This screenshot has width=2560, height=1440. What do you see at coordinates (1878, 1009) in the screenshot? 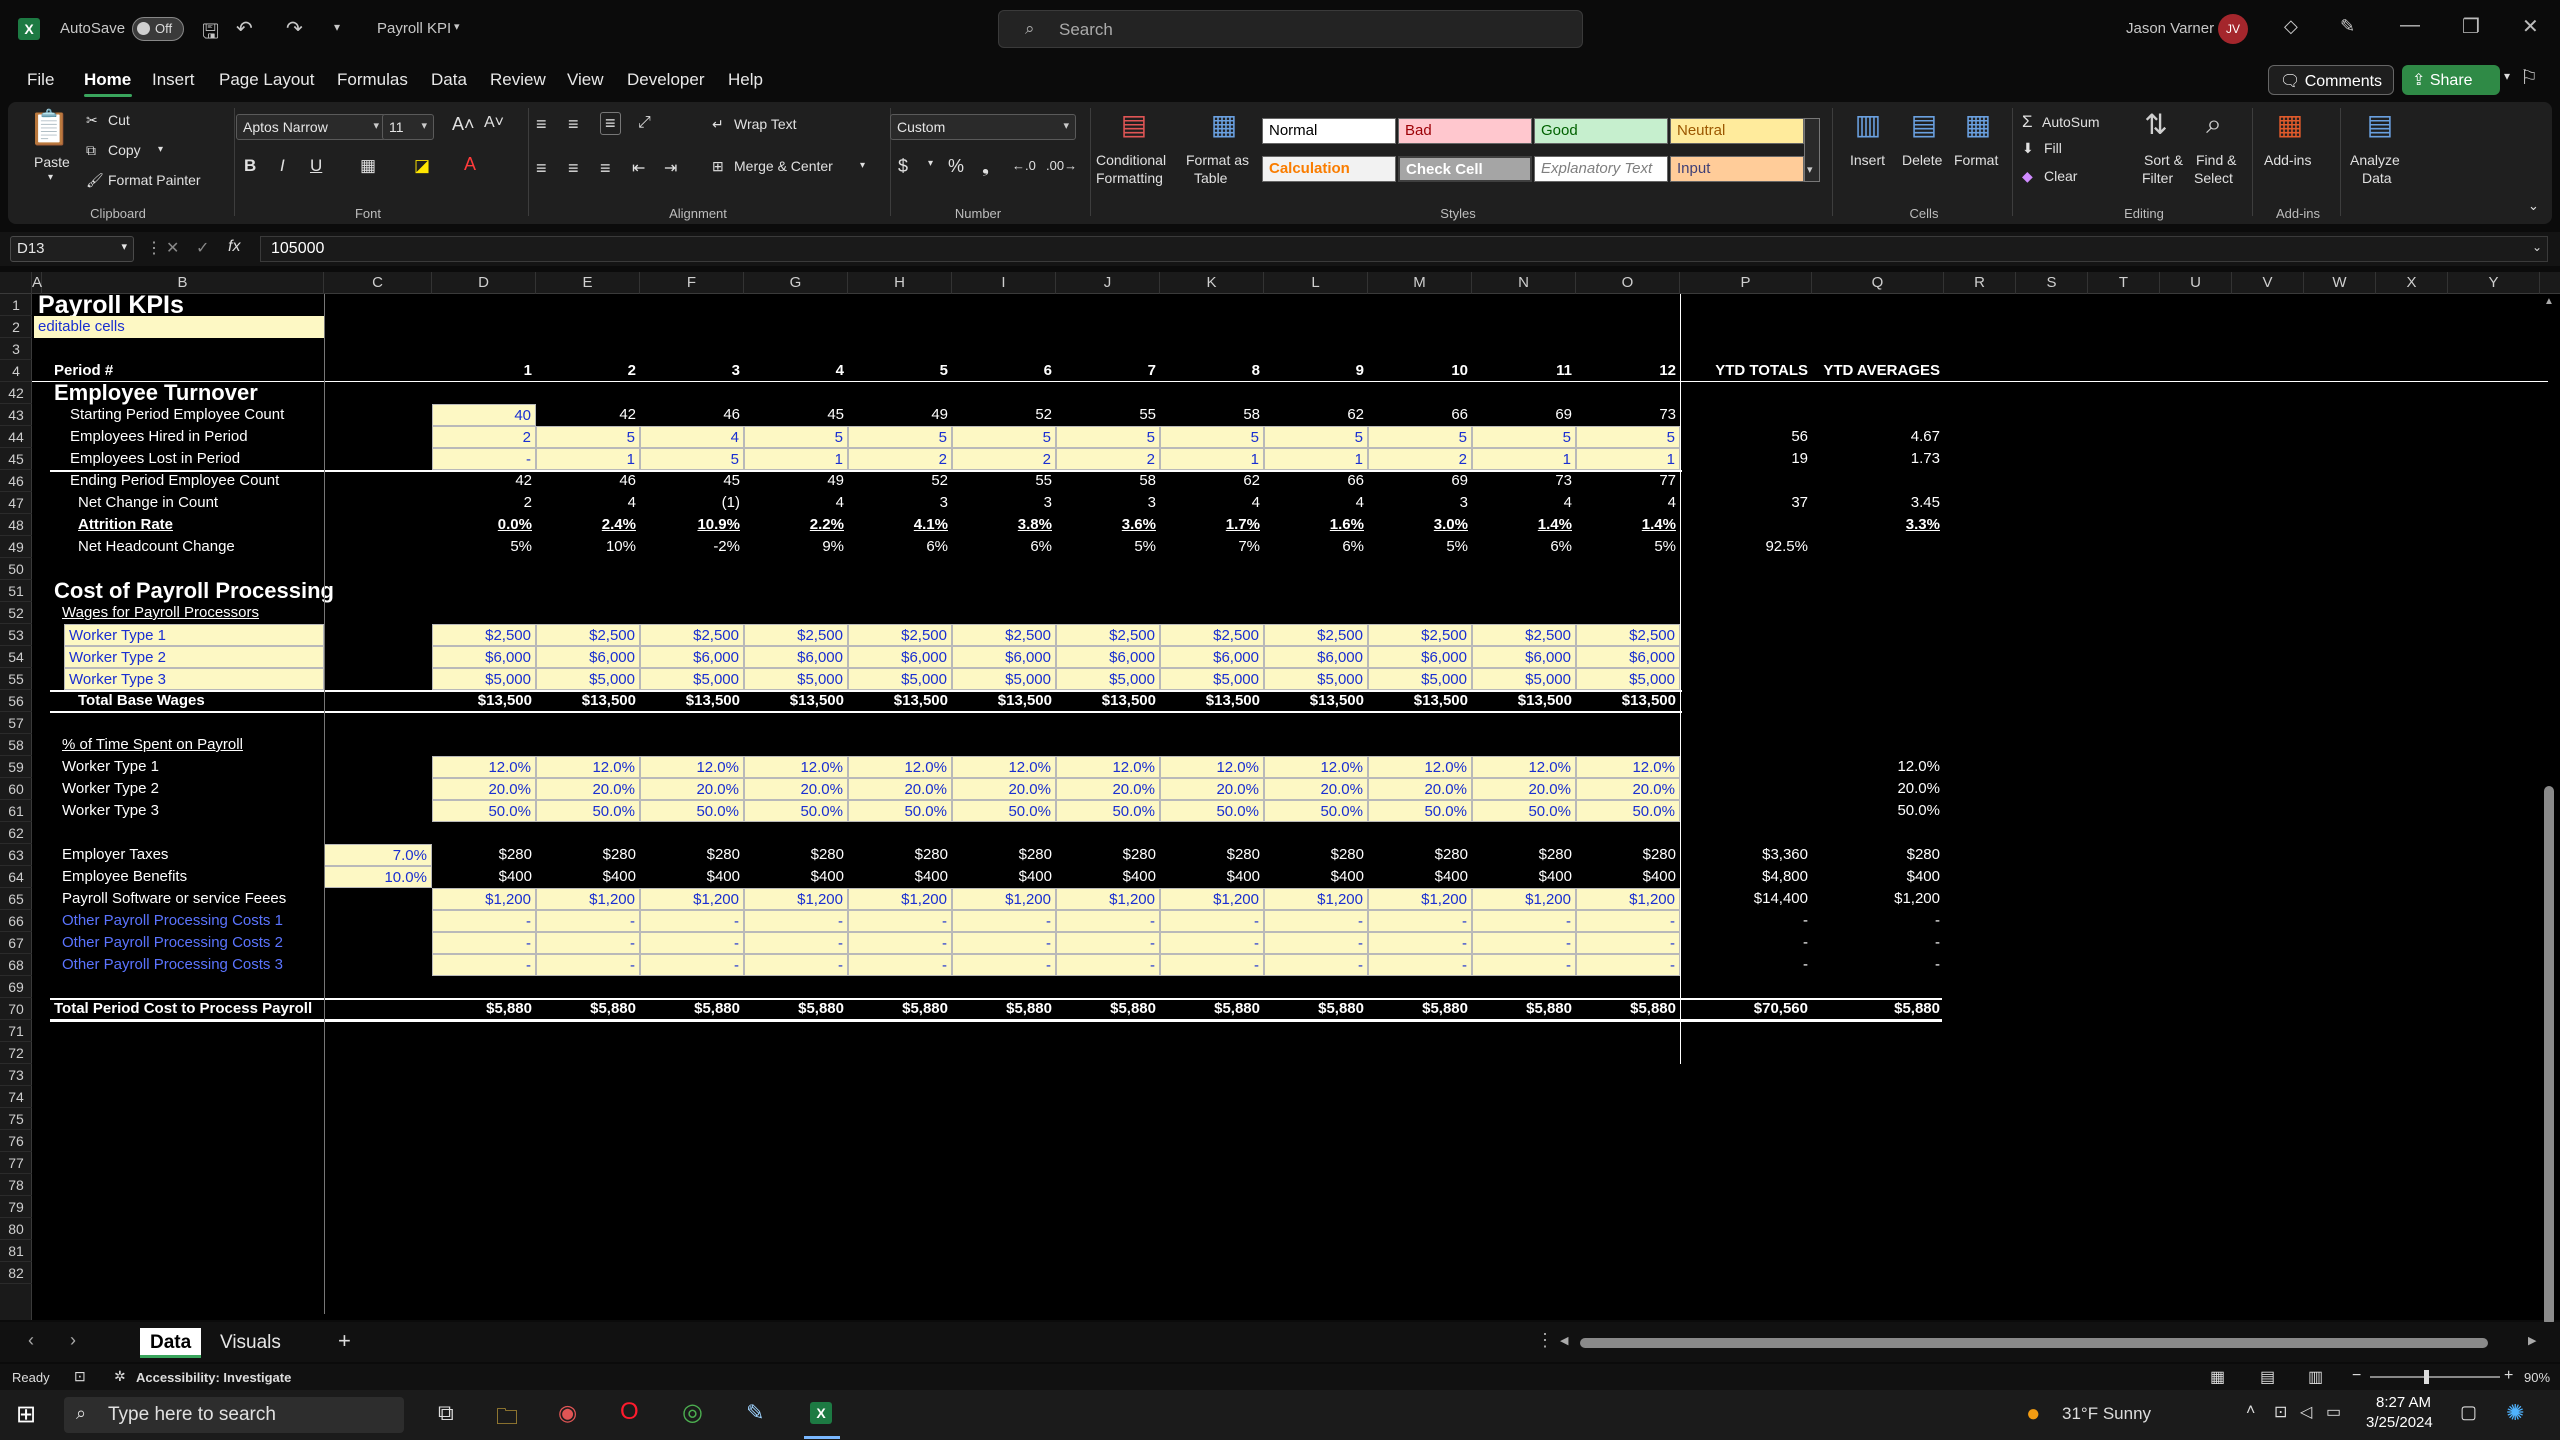
I see `ytd-average-cell: $5,880` at bounding box center [1878, 1009].